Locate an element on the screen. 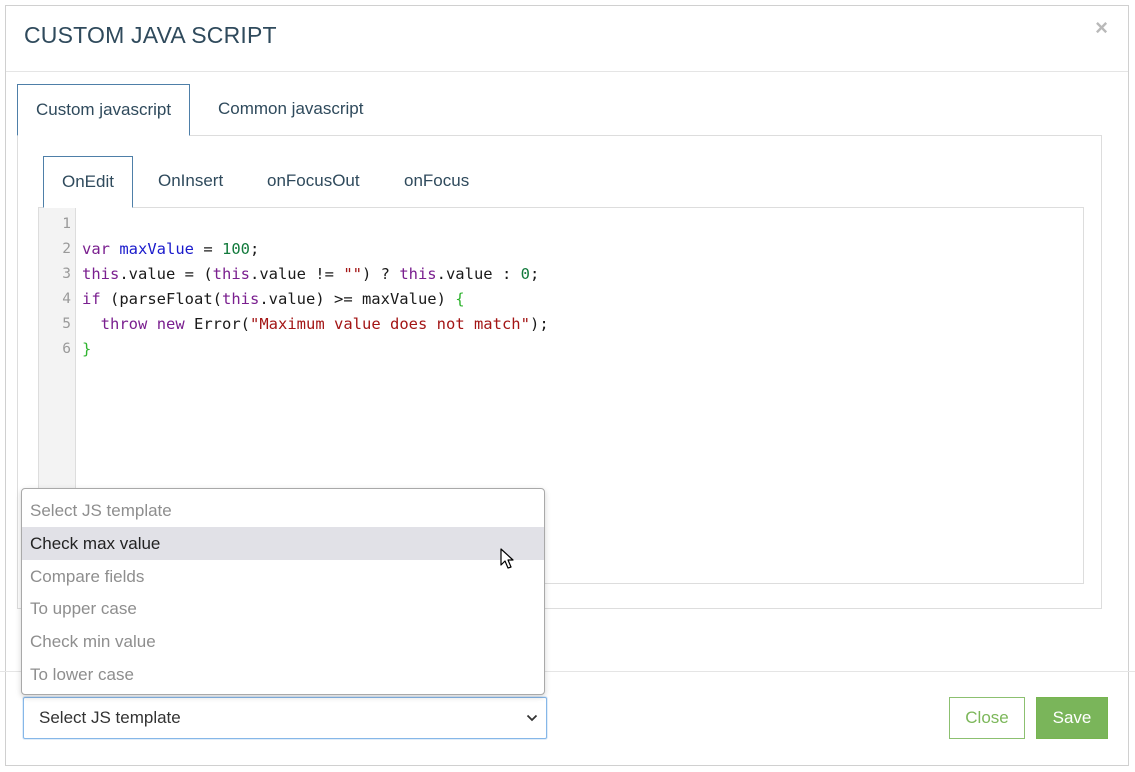  mouse-pointer-icon is located at coordinates (507, 558).